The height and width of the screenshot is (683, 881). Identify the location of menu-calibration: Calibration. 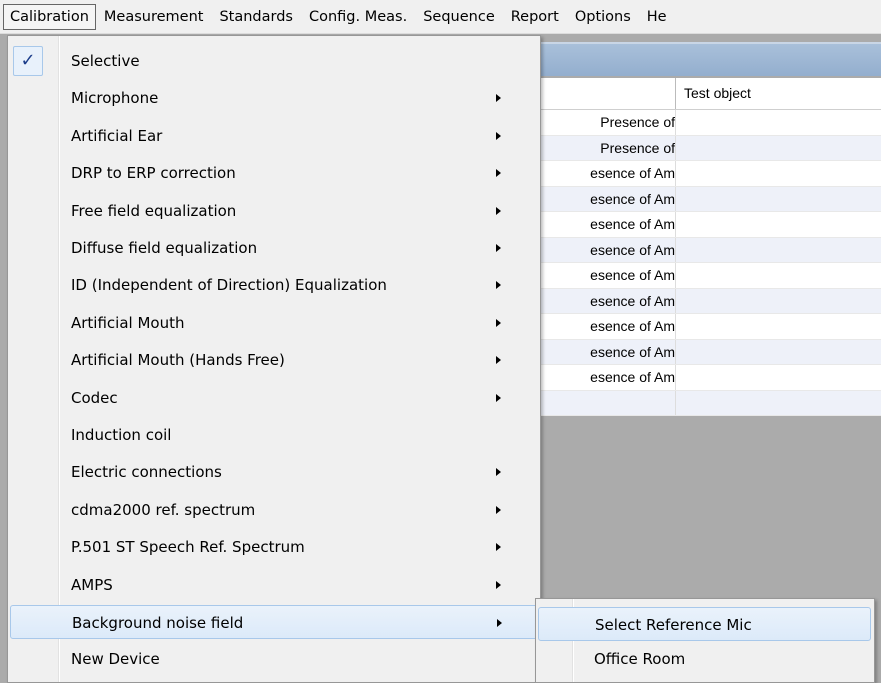
(49, 16).